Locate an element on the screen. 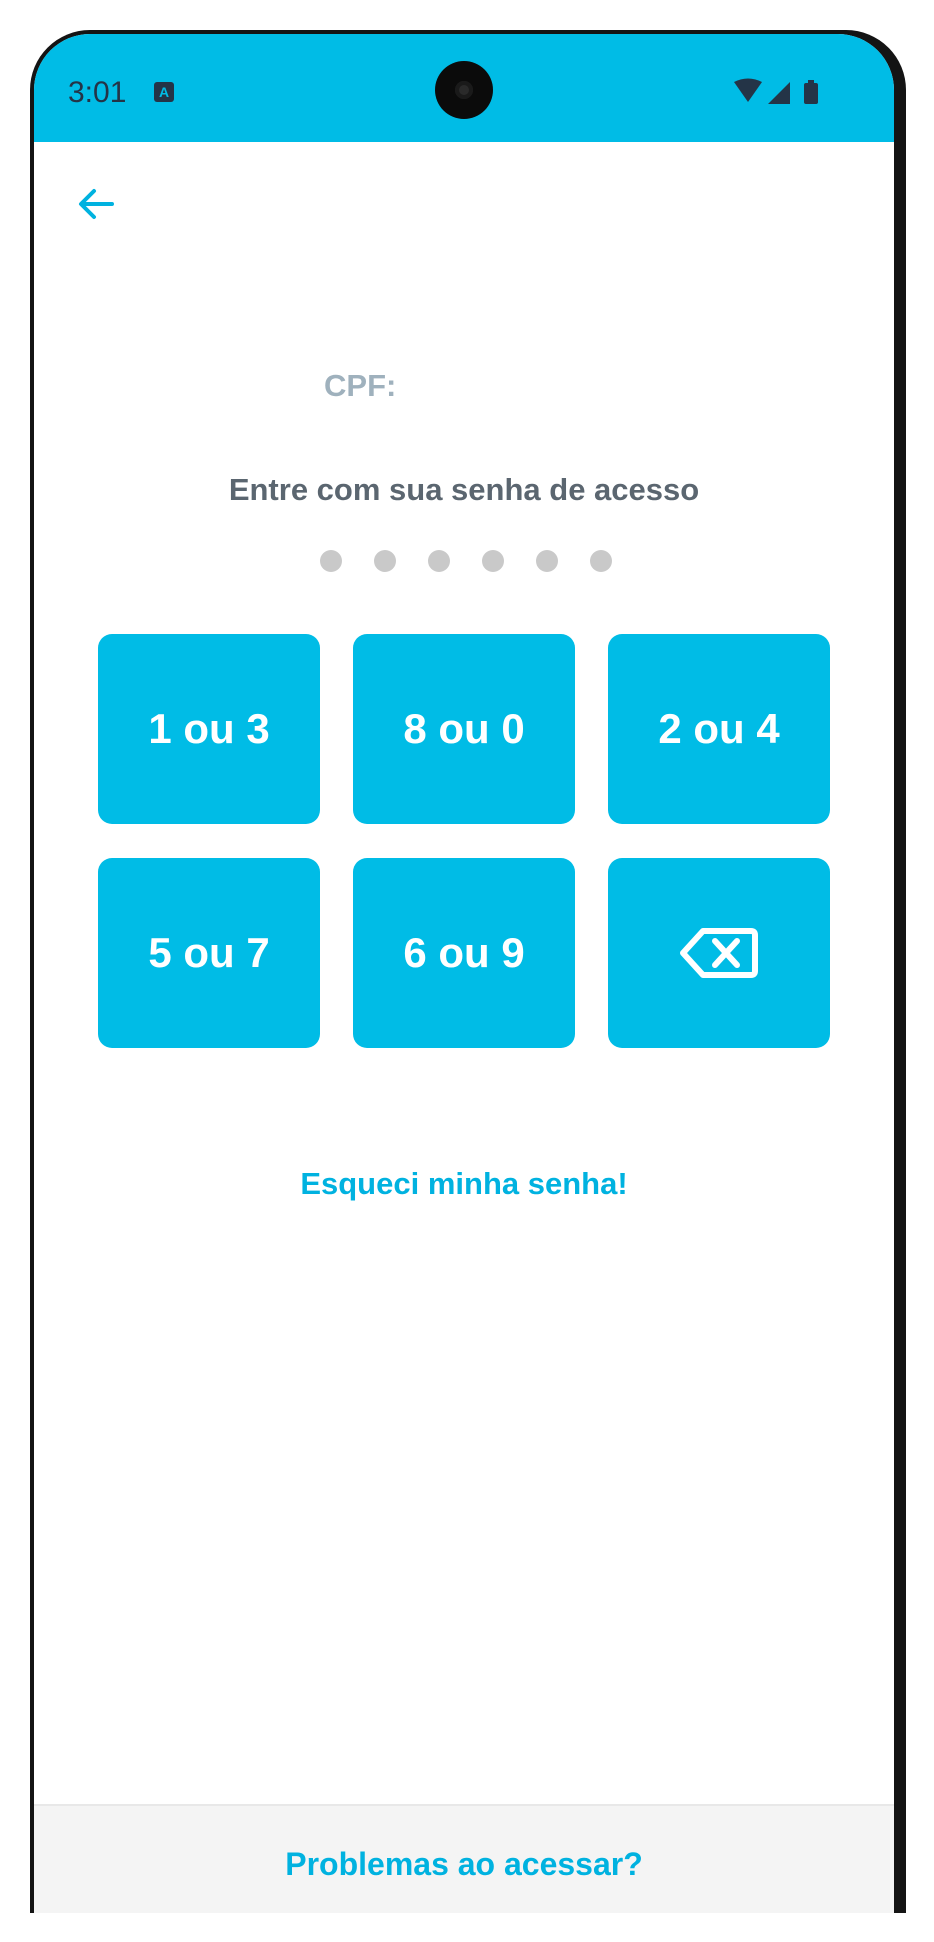 The height and width of the screenshot is (1942, 934). arrow-left-icon is located at coordinates (96, 204).